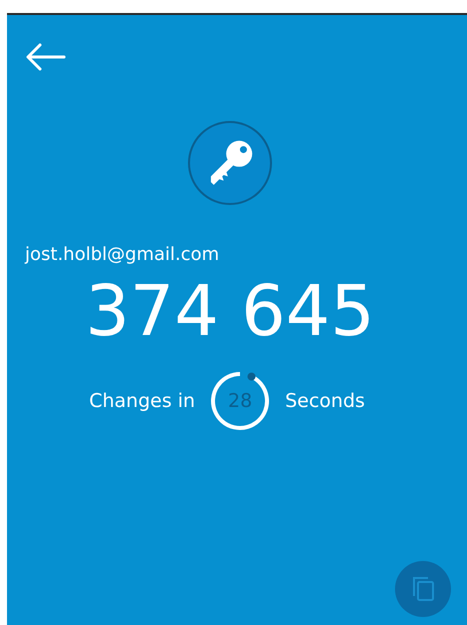  What do you see at coordinates (230, 163) in the screenshot?
I see `key-icon` at bounding box center [230, 163].